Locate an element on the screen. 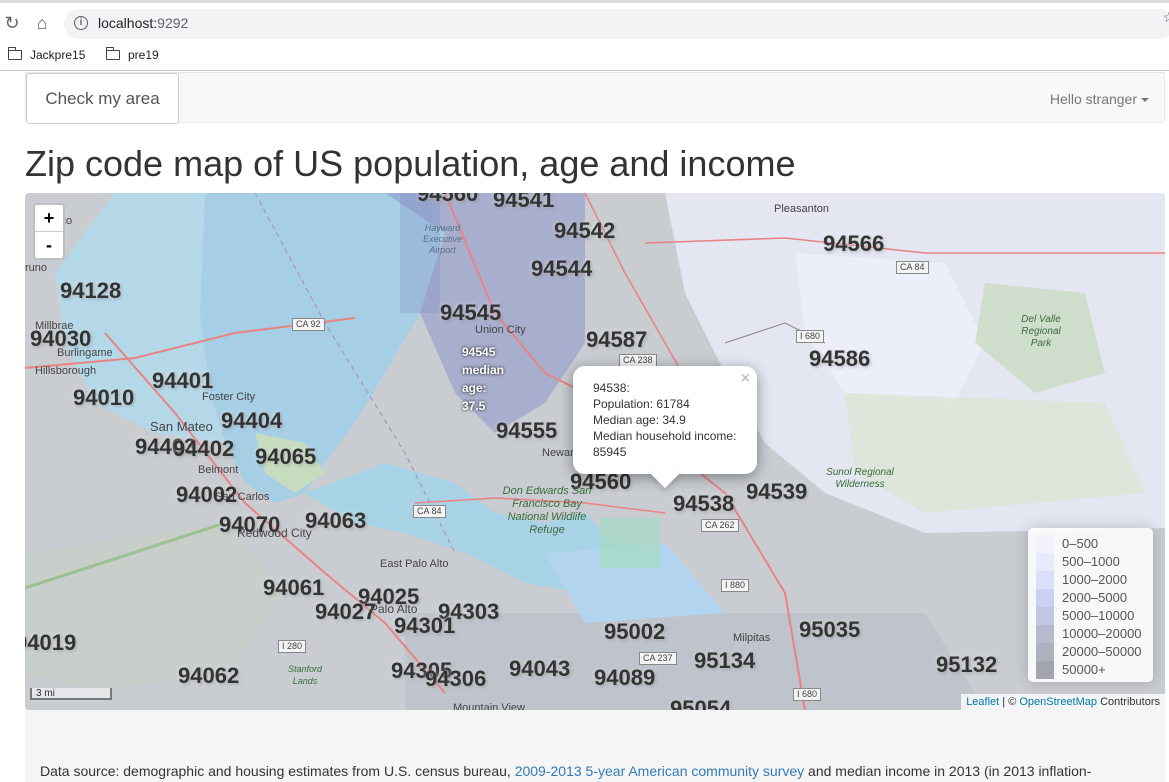 This screenshot has height=782, width=1169. place-label: Palo Alto is located at coordinates (394, 609).